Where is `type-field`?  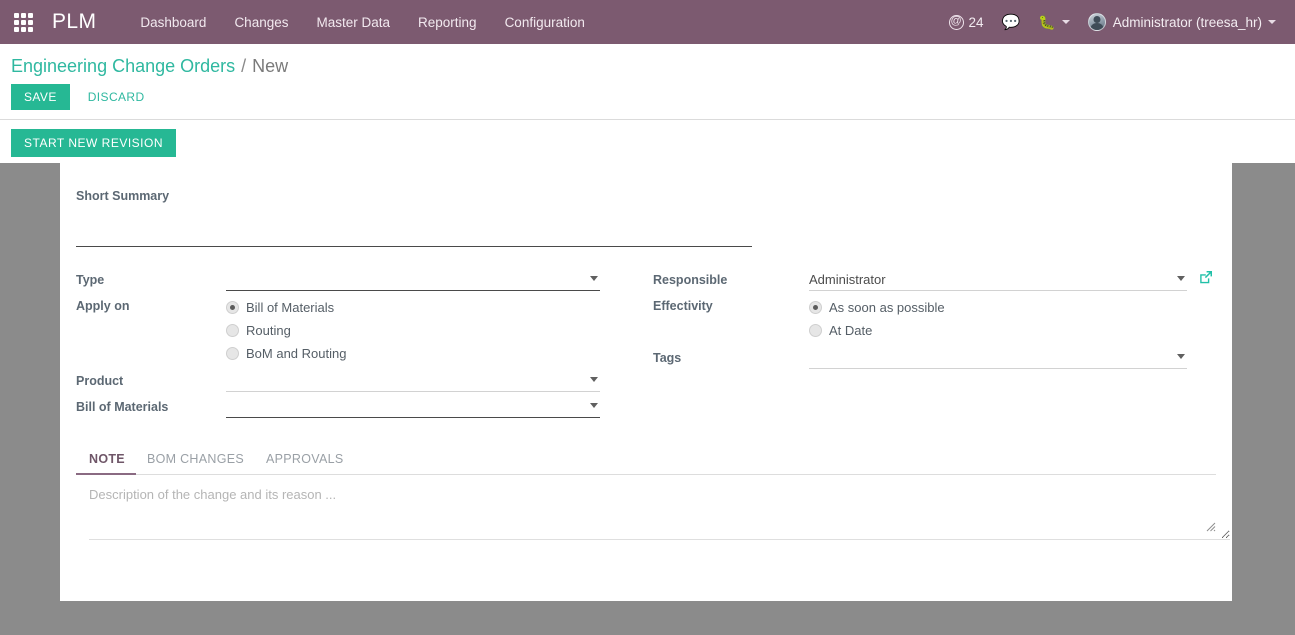
type-field is located at coordinates (413, 280).